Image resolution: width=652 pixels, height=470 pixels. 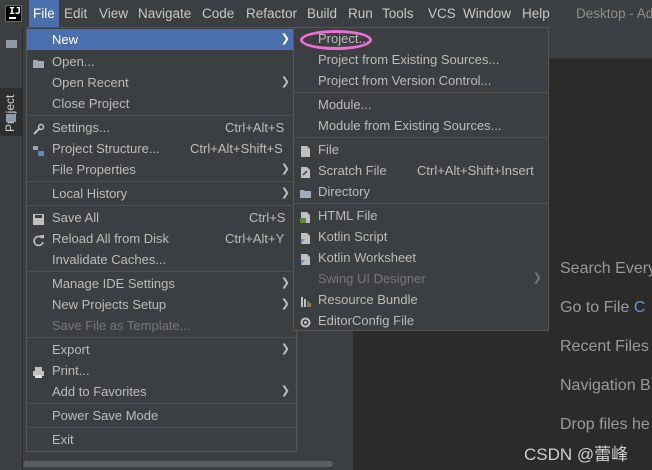 What do you see at coordinates (75, 217) in the screenshot?
I see `menu-item-label: Save All` at bounding box center [75, 217].